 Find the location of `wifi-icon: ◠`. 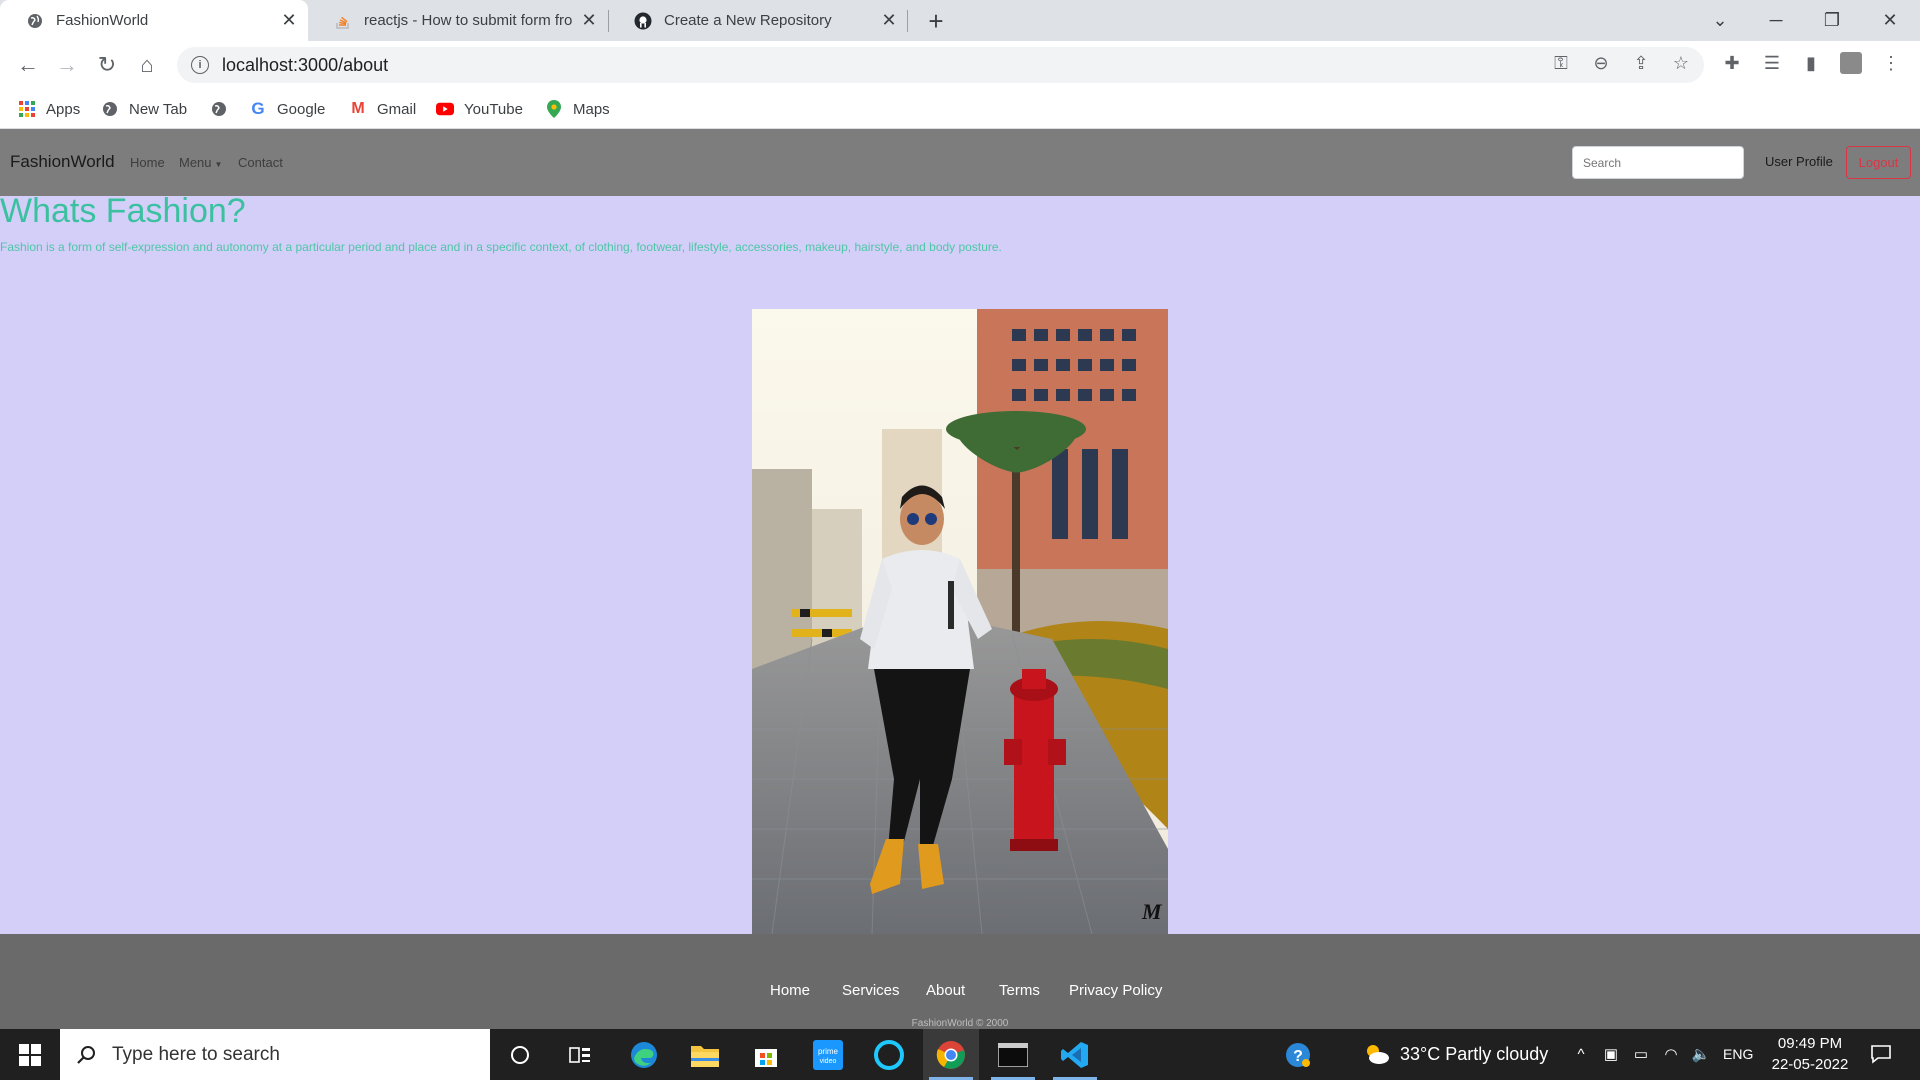

wifi-icon: ◠ is located at coordinates (1671, 1054).